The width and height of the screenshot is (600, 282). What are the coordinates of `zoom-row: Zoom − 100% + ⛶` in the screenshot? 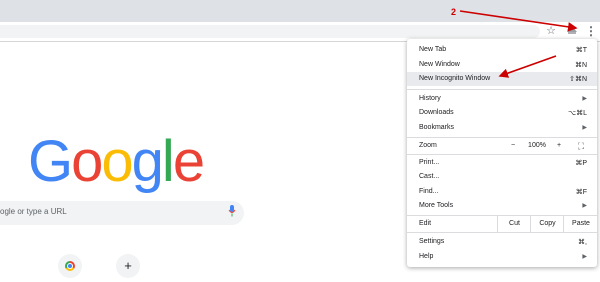 It's located at (502, 146).